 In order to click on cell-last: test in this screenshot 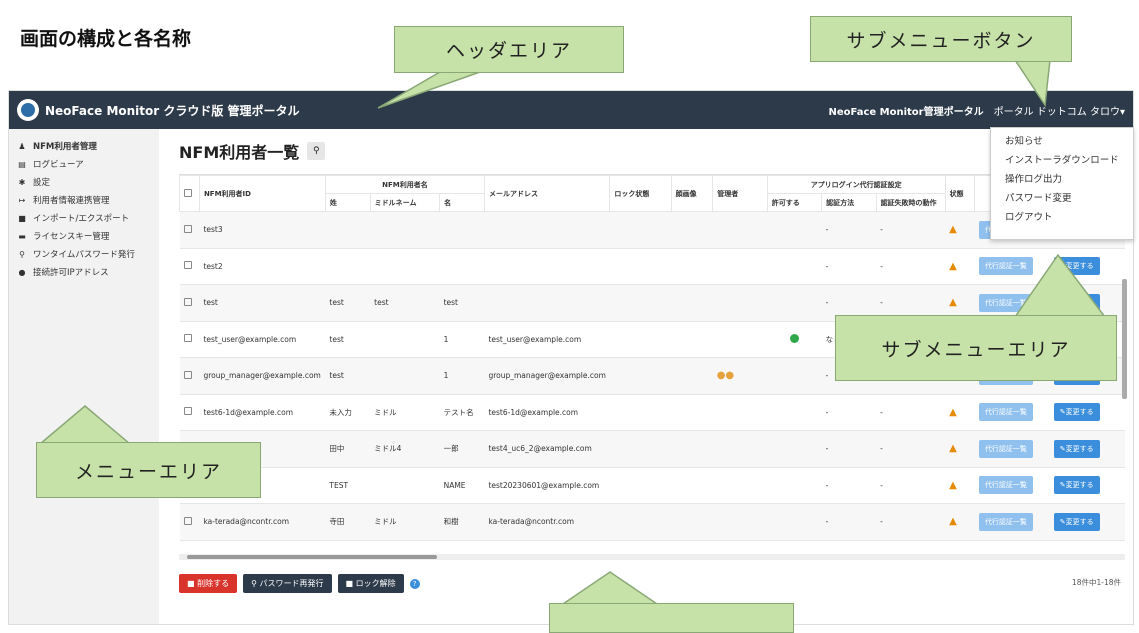, I will do `click(348, 303)`.